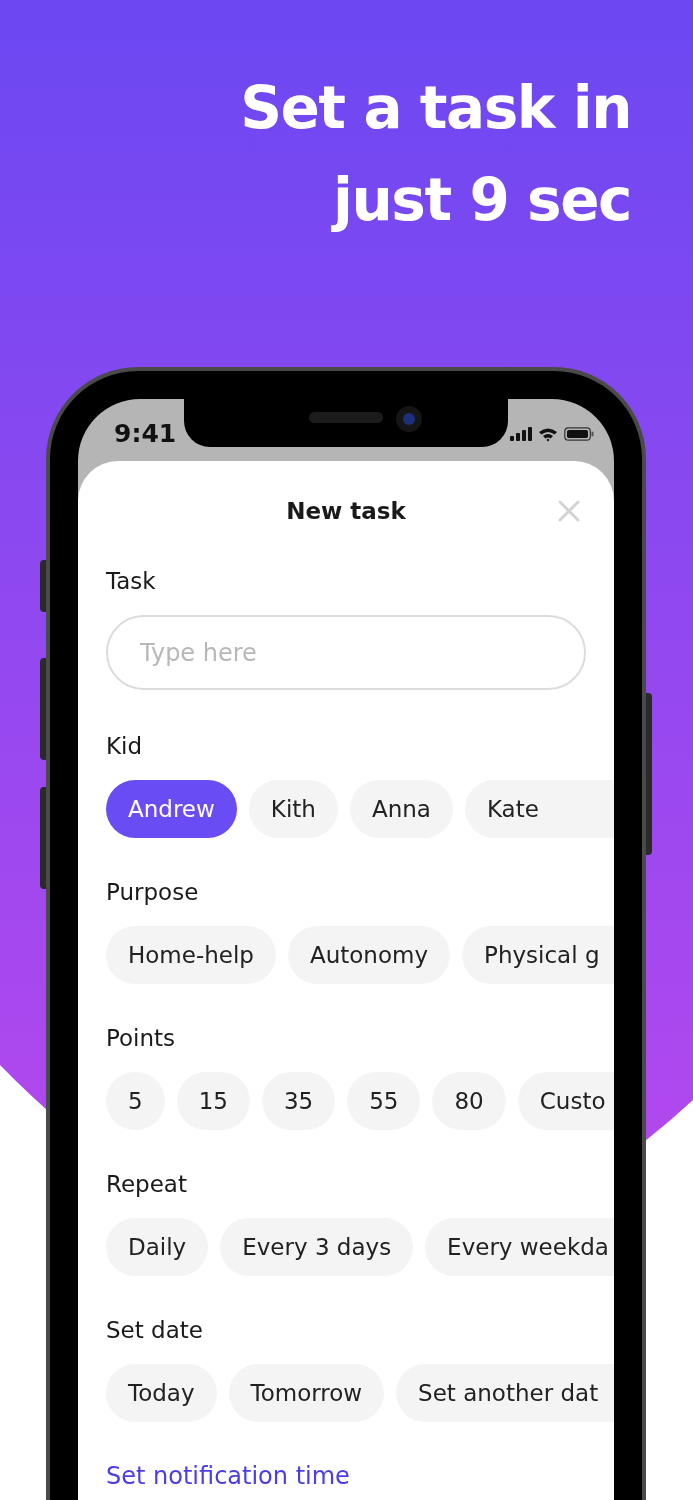 This screenshot has width=693, height=1500. Describe the element at coordinates (131, 581) in the screenshot. I see `section-label: Task` at that location.